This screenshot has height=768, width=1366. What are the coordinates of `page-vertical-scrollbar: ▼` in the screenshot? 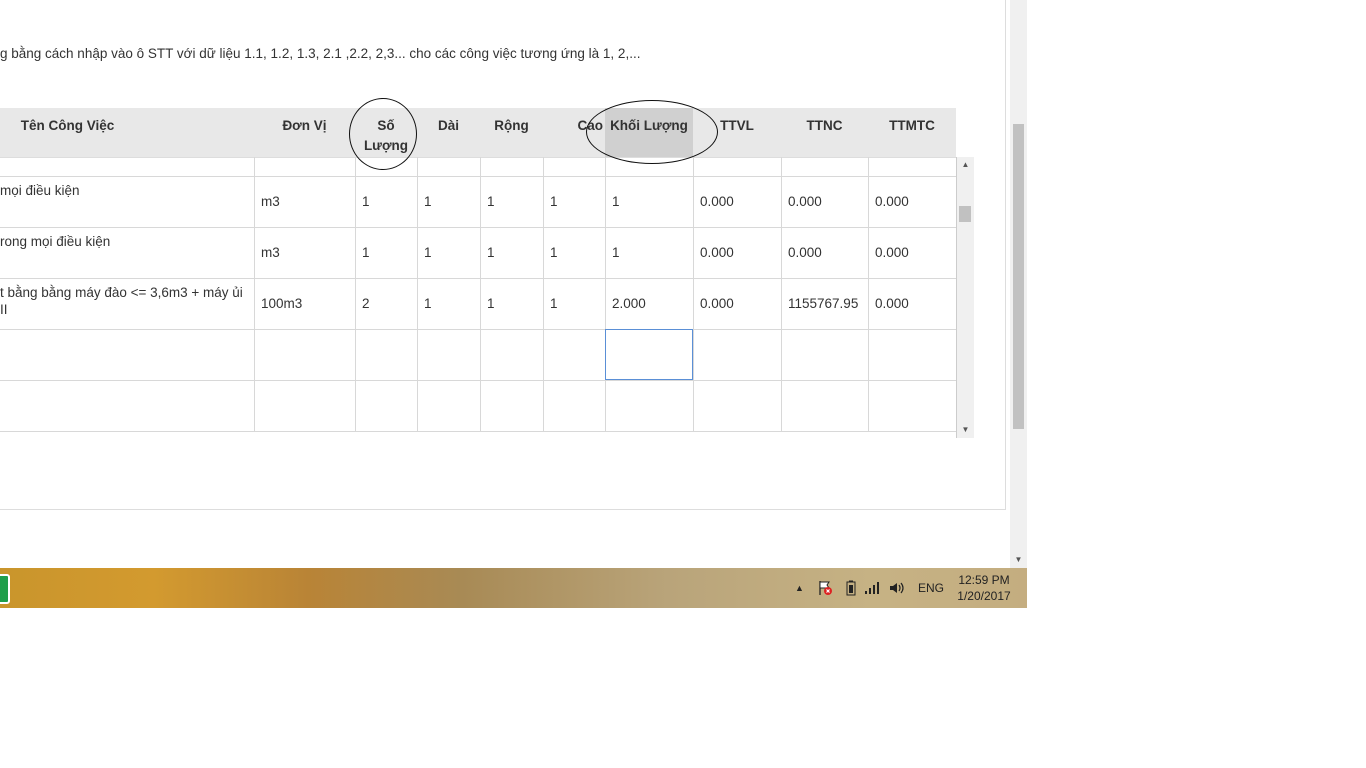 It's located at (1018, 284).